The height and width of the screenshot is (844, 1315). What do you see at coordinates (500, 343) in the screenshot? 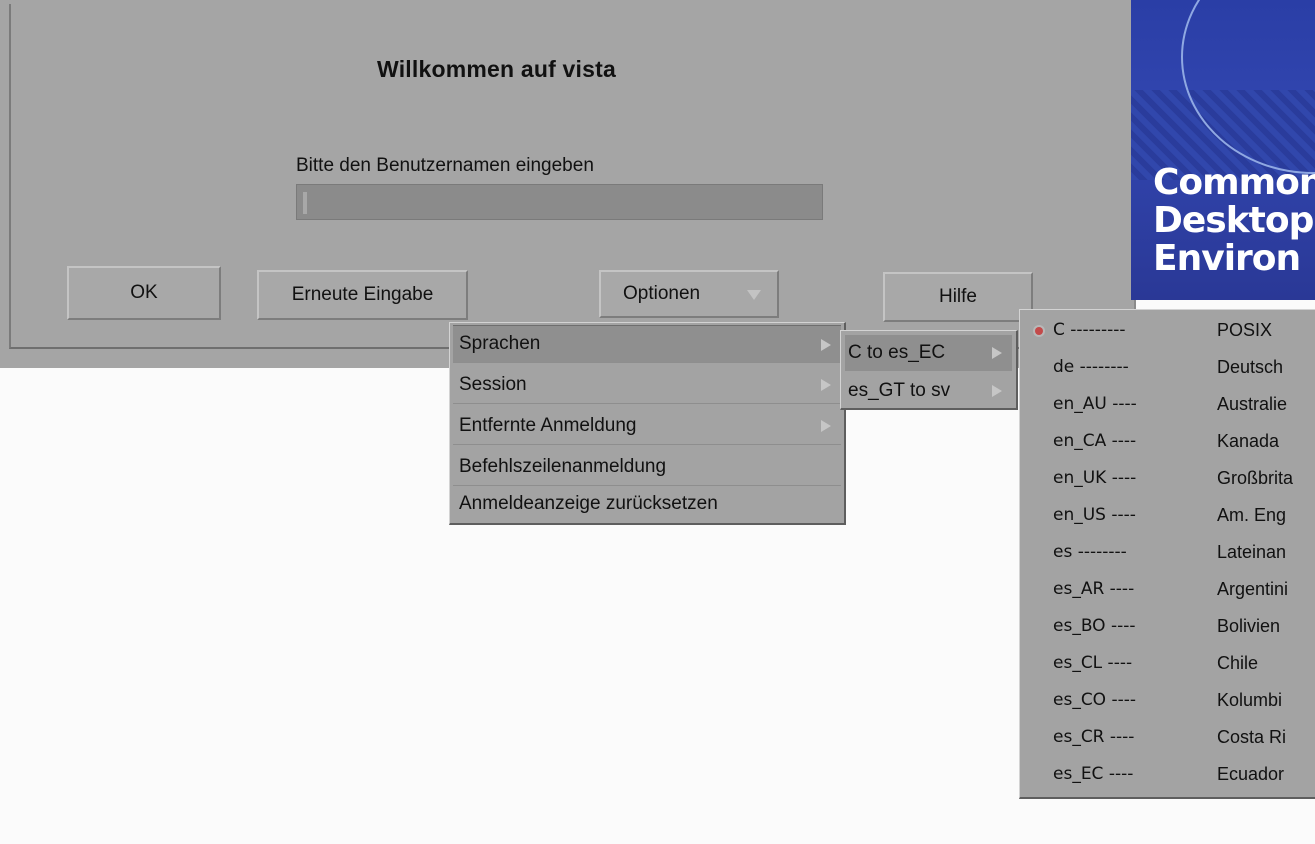
I see `menu-item-label: Sprachen` at bounding box center [500, 343].